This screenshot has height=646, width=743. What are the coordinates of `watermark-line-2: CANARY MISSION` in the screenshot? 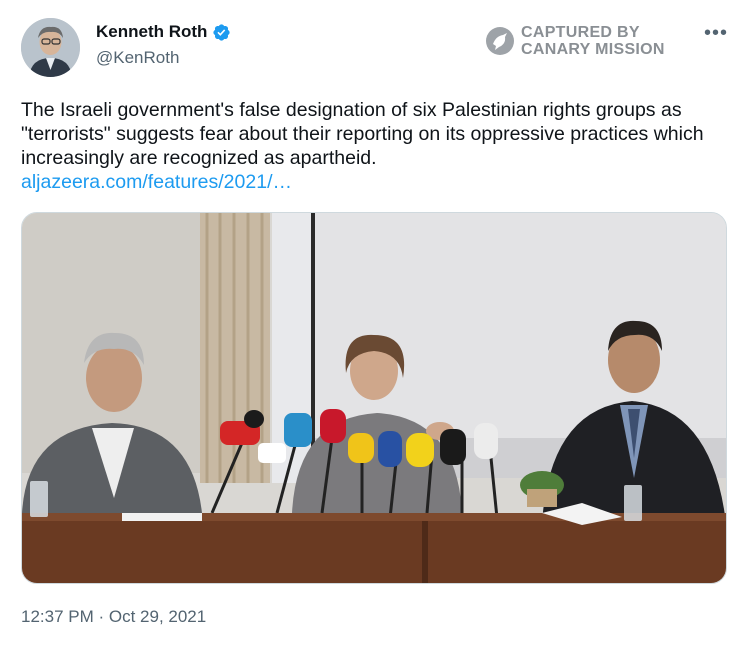 It's located at (593, 49).